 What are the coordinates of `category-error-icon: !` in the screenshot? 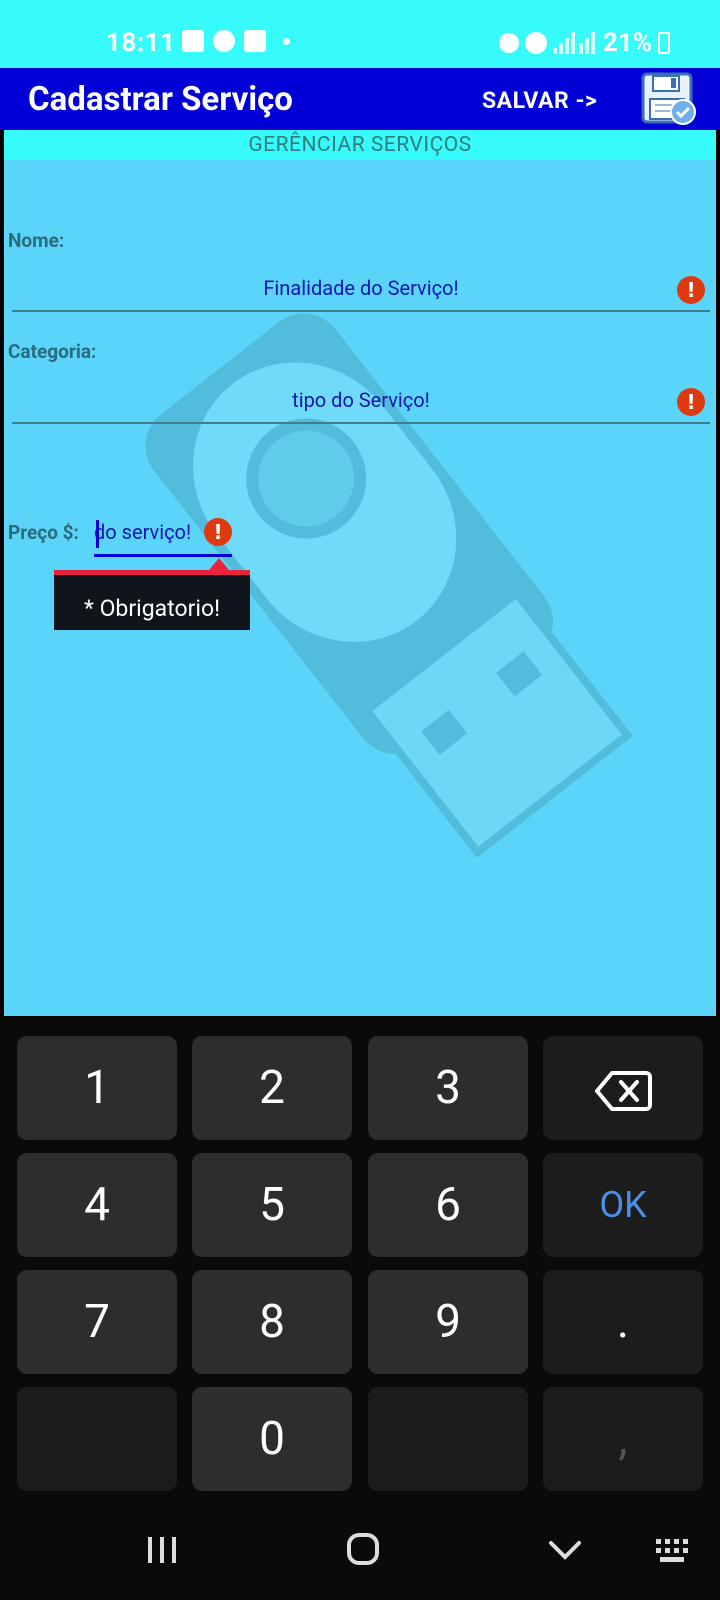 It's located at (691, 402).